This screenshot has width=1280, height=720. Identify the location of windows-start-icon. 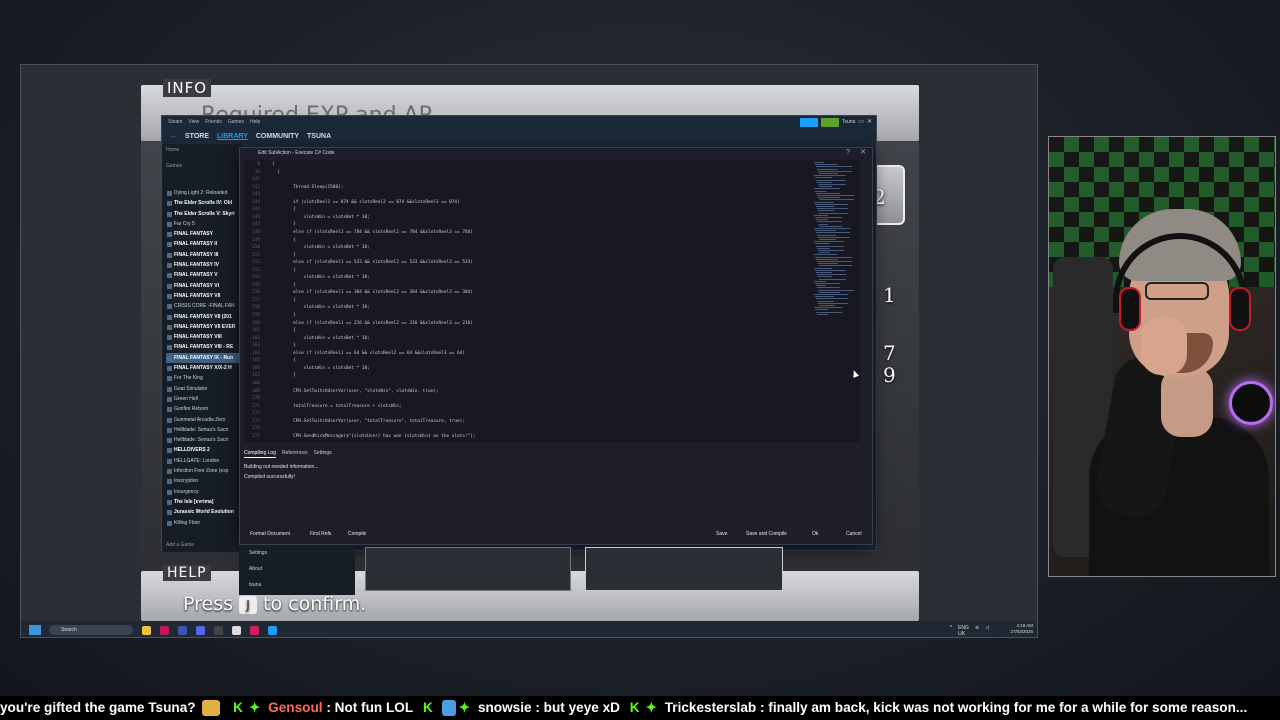
(35, 630).